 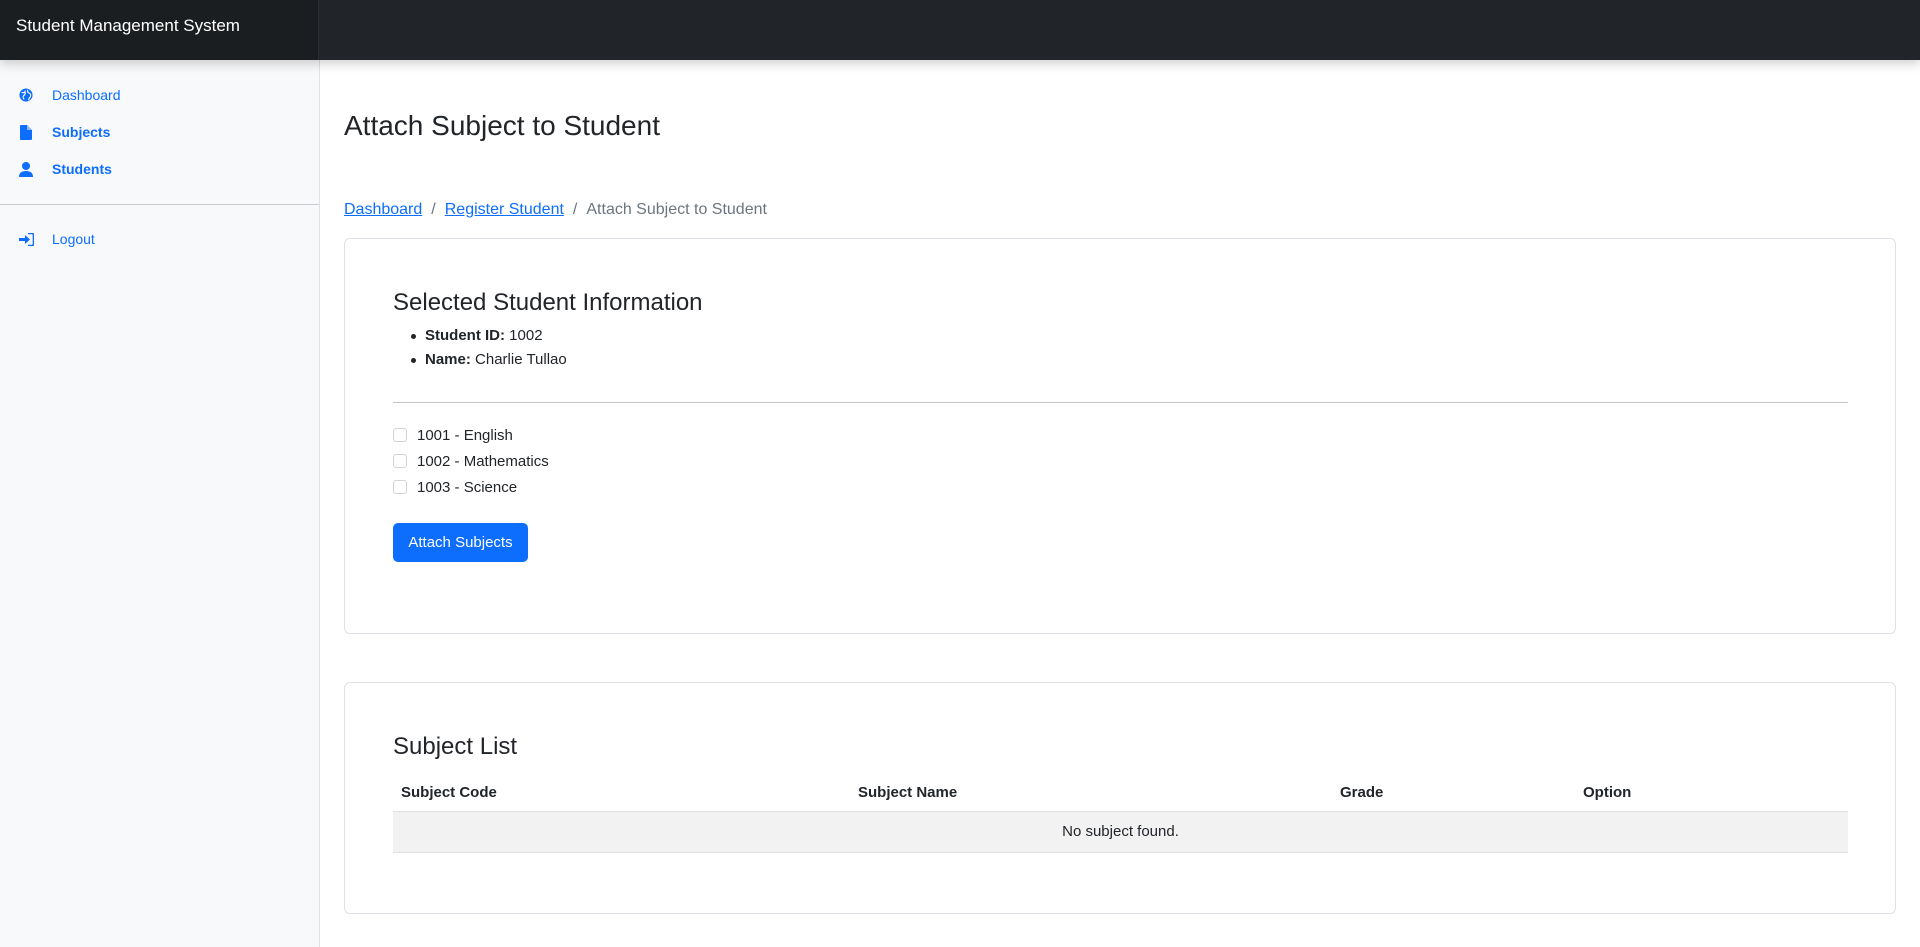 What do you see at coordinates (960, 30) in the screenshot?
I see `top-navbar: Student Management System` at bounding box center [960, 30].